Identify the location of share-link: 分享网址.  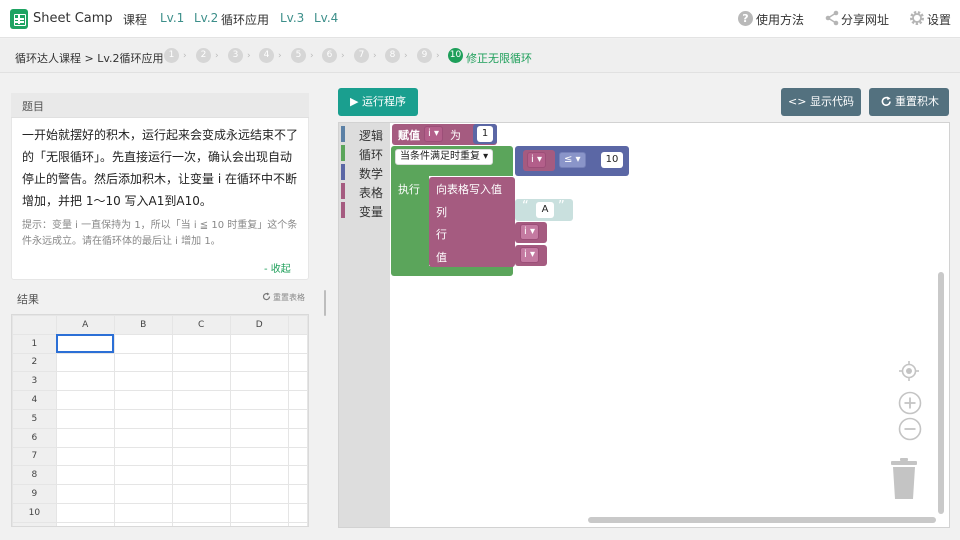
(865, 19).